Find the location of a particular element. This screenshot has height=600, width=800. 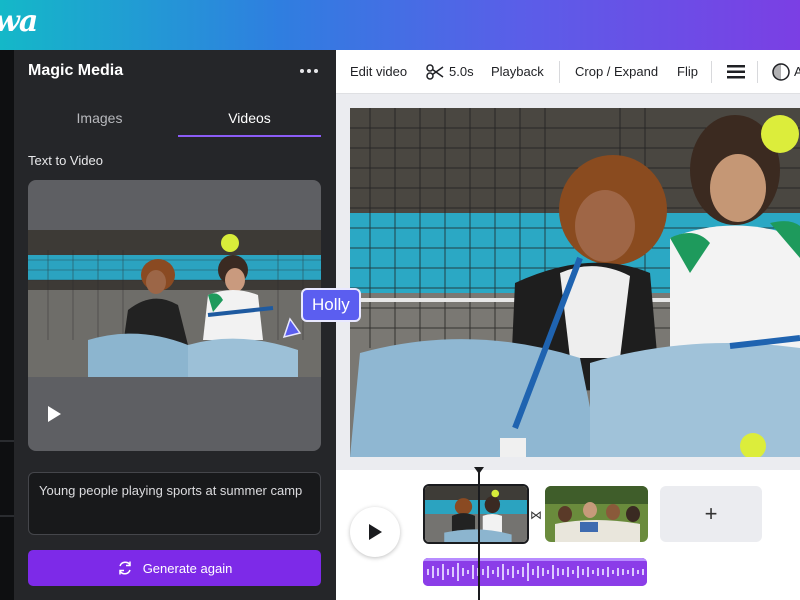

more-icon is located at coordinates (302, 71).